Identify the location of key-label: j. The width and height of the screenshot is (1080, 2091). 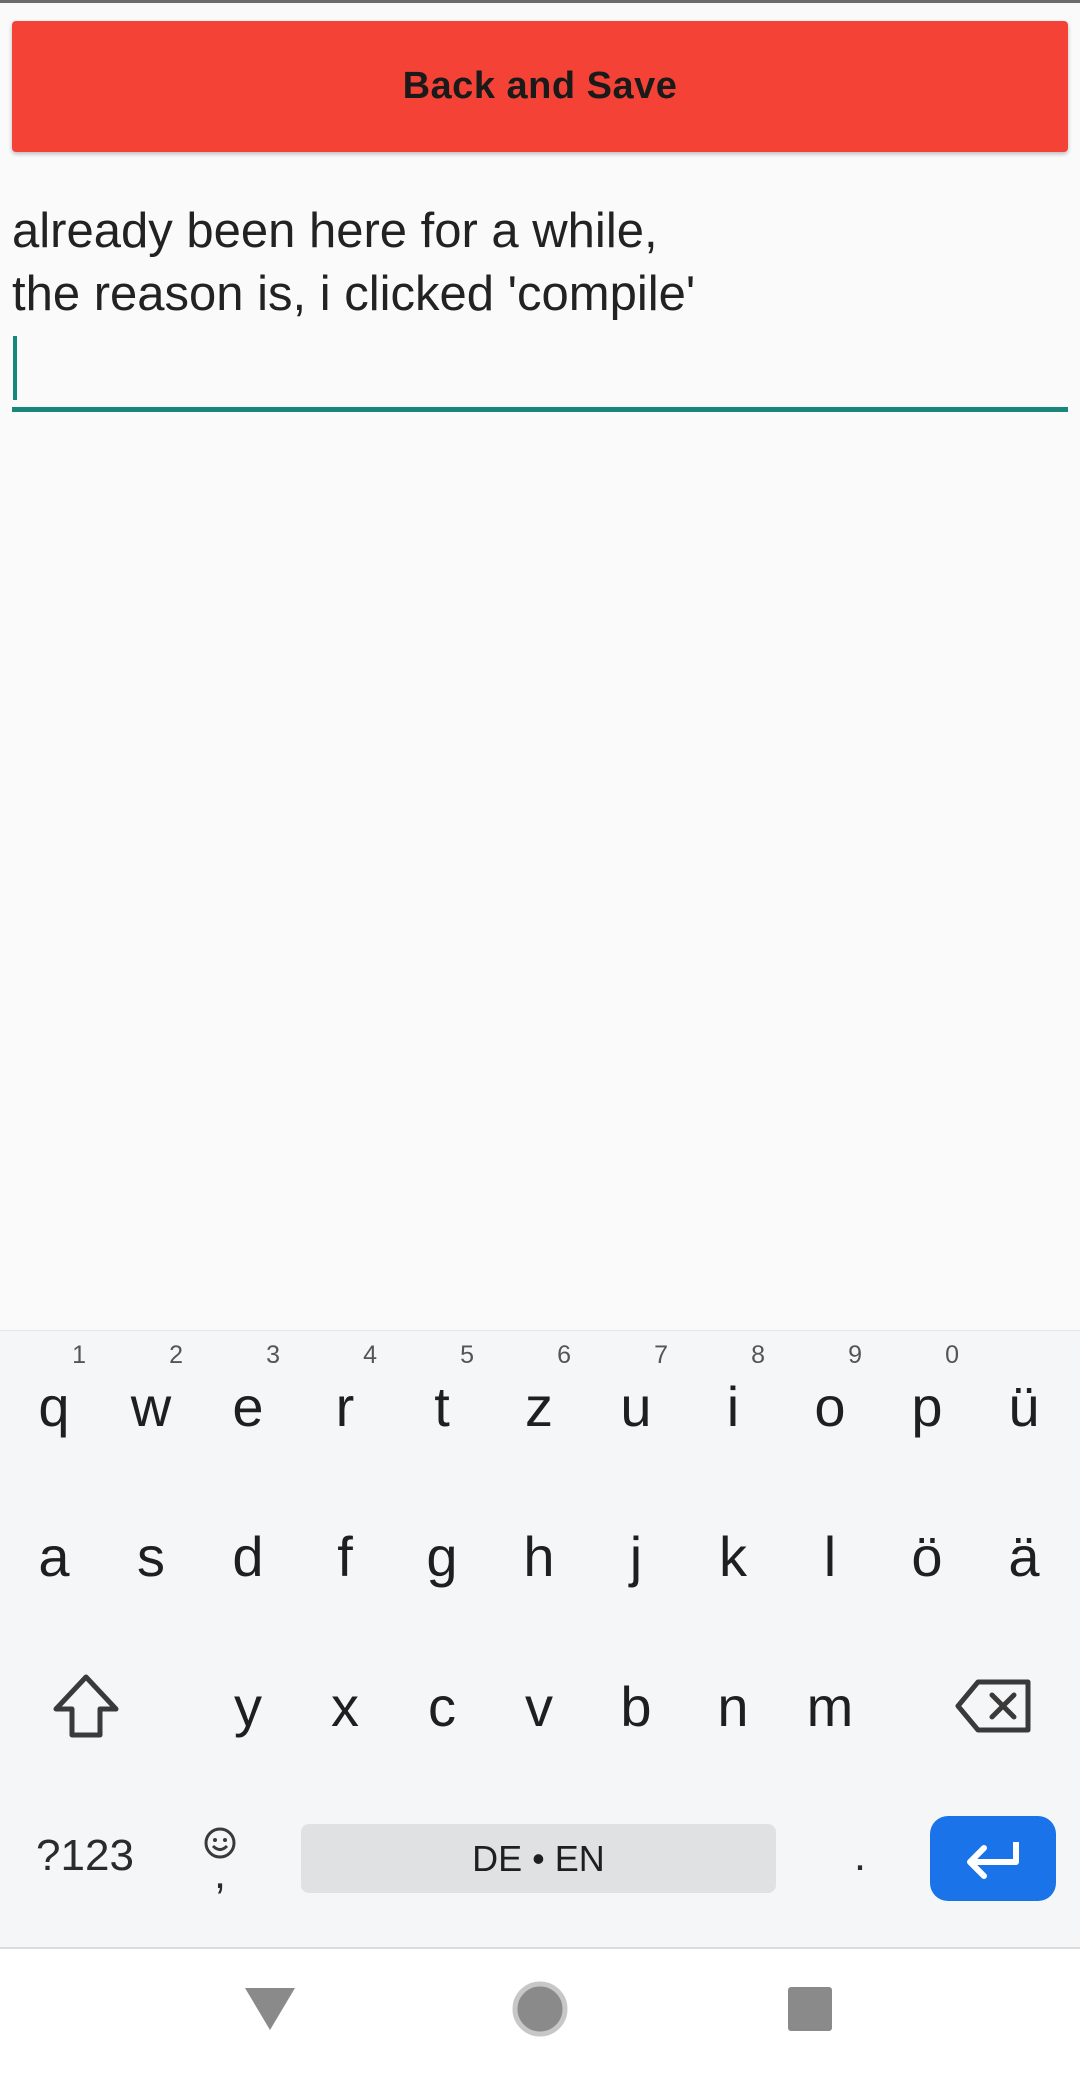
(636, 1556).